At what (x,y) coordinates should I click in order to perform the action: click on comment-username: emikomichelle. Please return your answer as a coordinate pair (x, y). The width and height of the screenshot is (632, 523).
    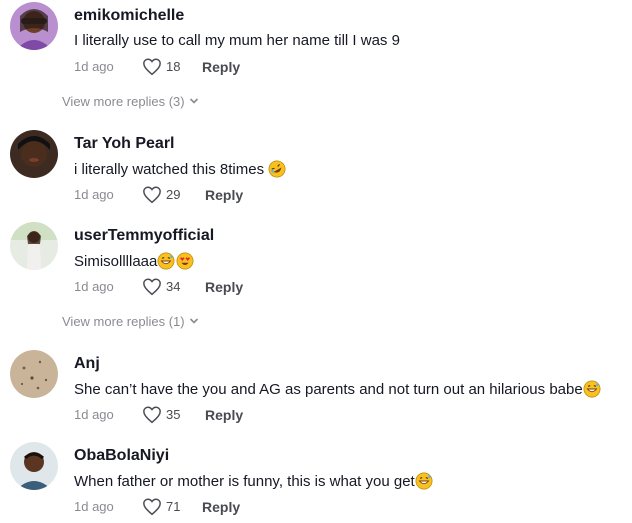
    Looking at the image, I should click on (129, 16).